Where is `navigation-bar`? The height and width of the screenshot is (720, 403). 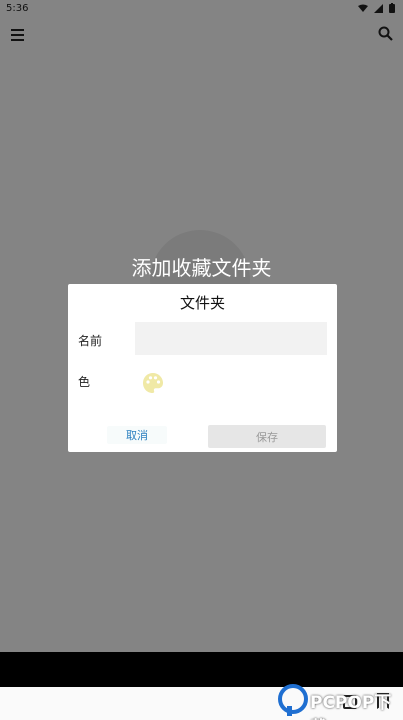
navigation-bar is located at coordinates (201, 669).